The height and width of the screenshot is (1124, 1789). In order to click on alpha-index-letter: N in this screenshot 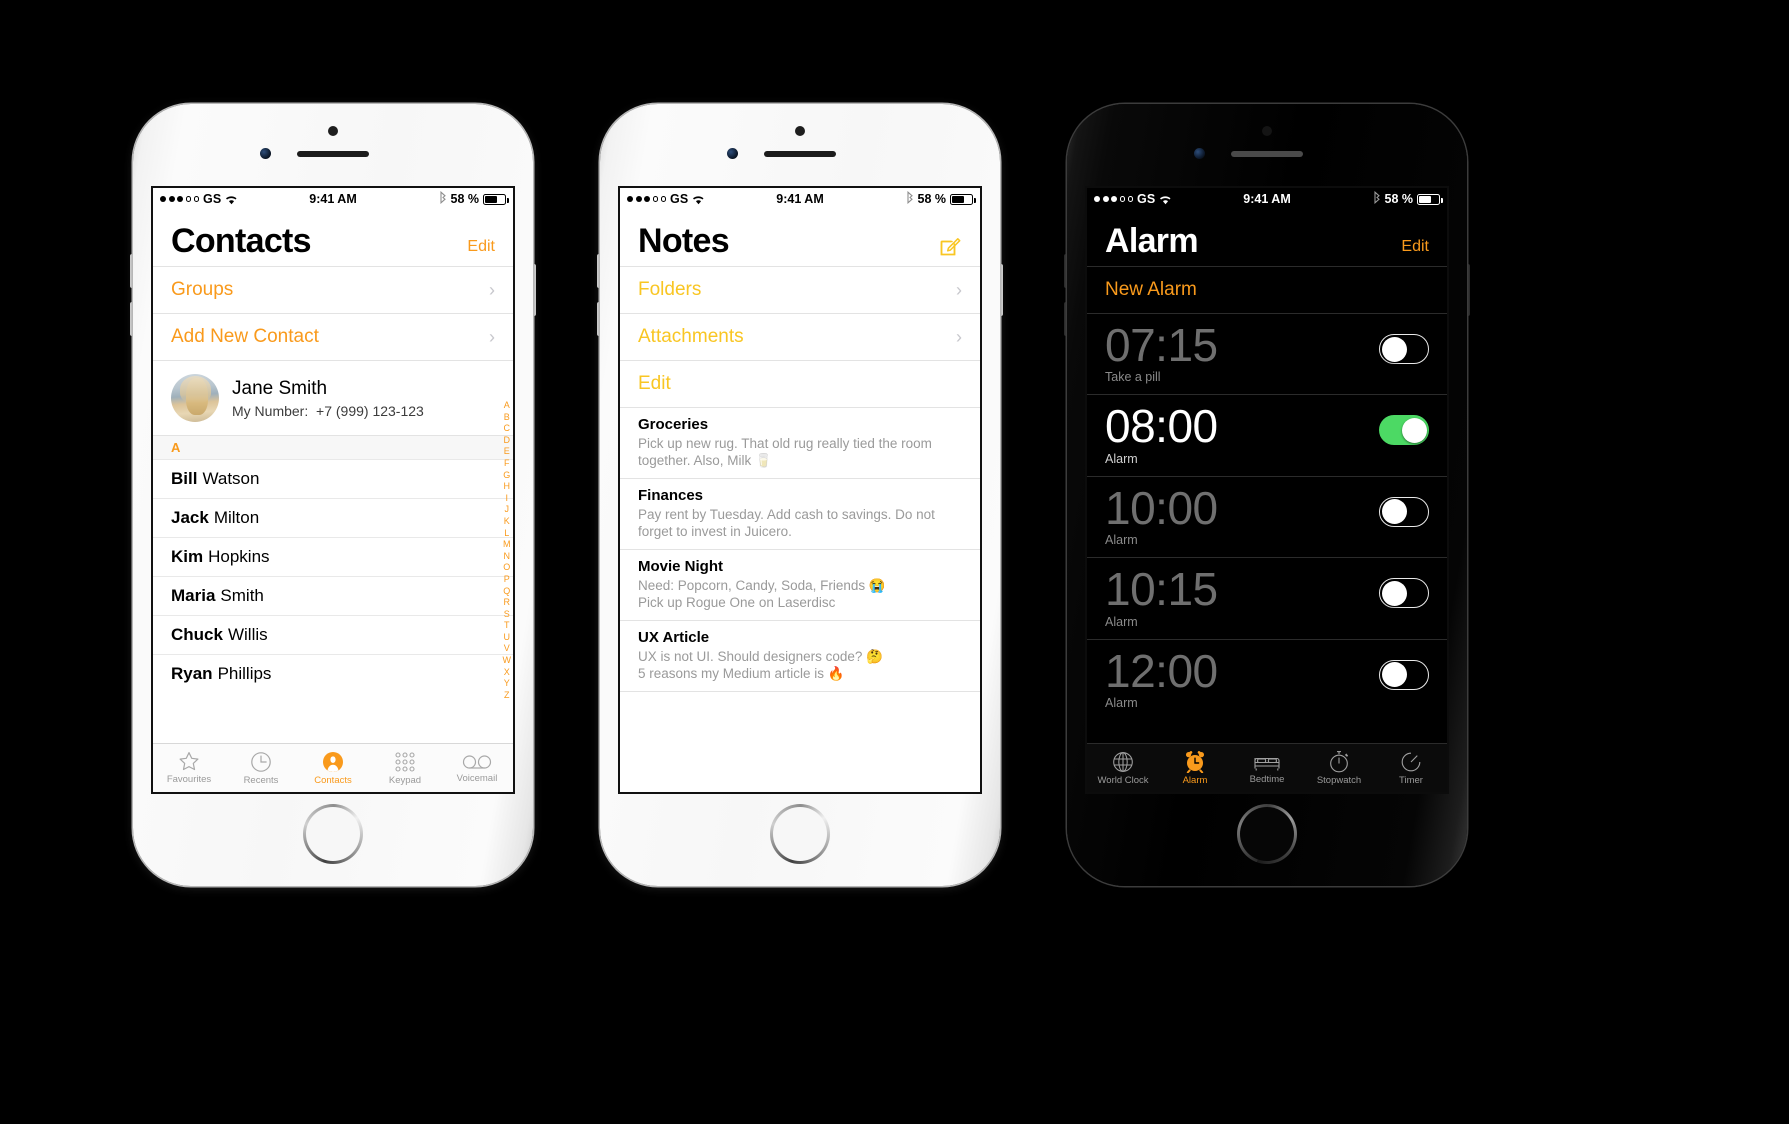, I will do `click(507, 557)`.